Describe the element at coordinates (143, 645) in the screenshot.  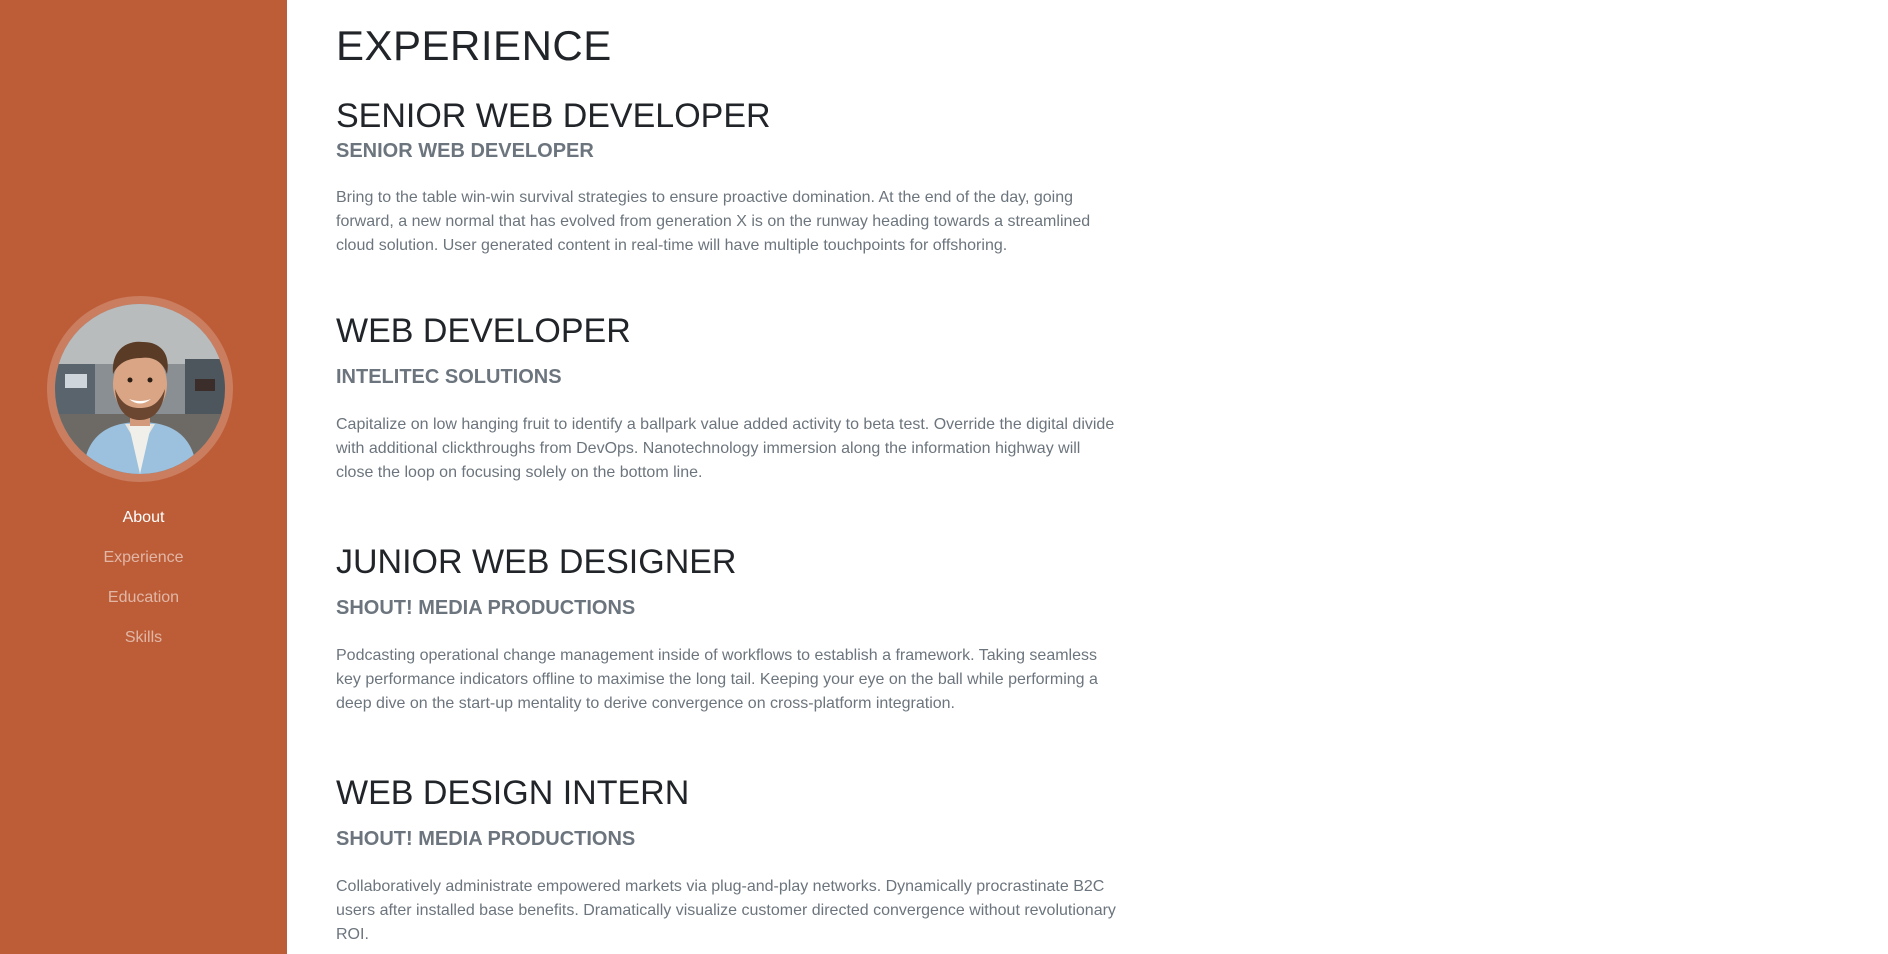
I see `nav-item-skills: Skills` at that location.